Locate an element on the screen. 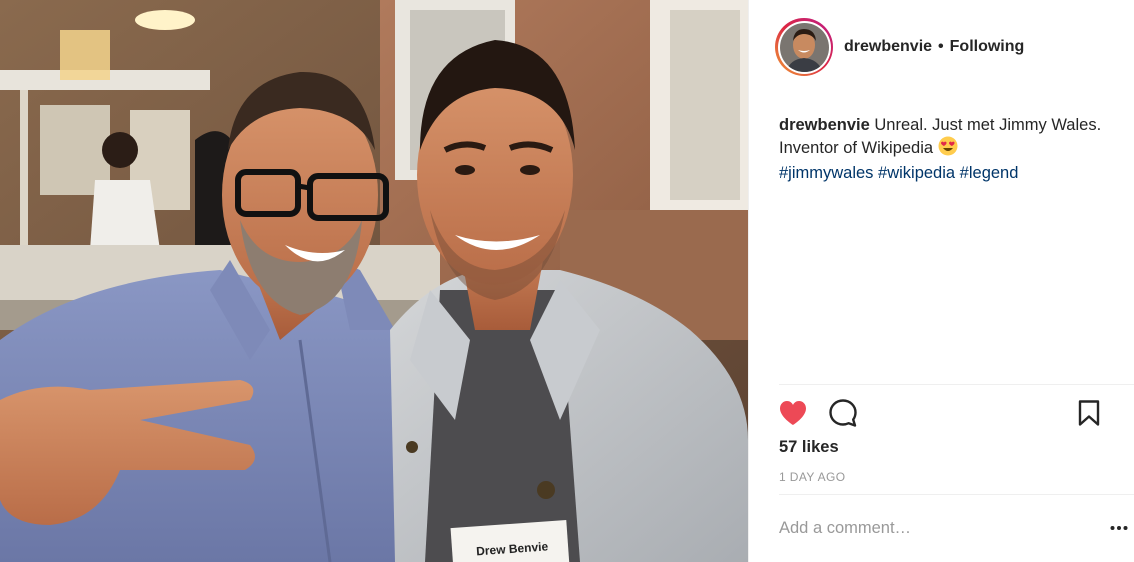  comment-row is located at coordinates (956, 528).